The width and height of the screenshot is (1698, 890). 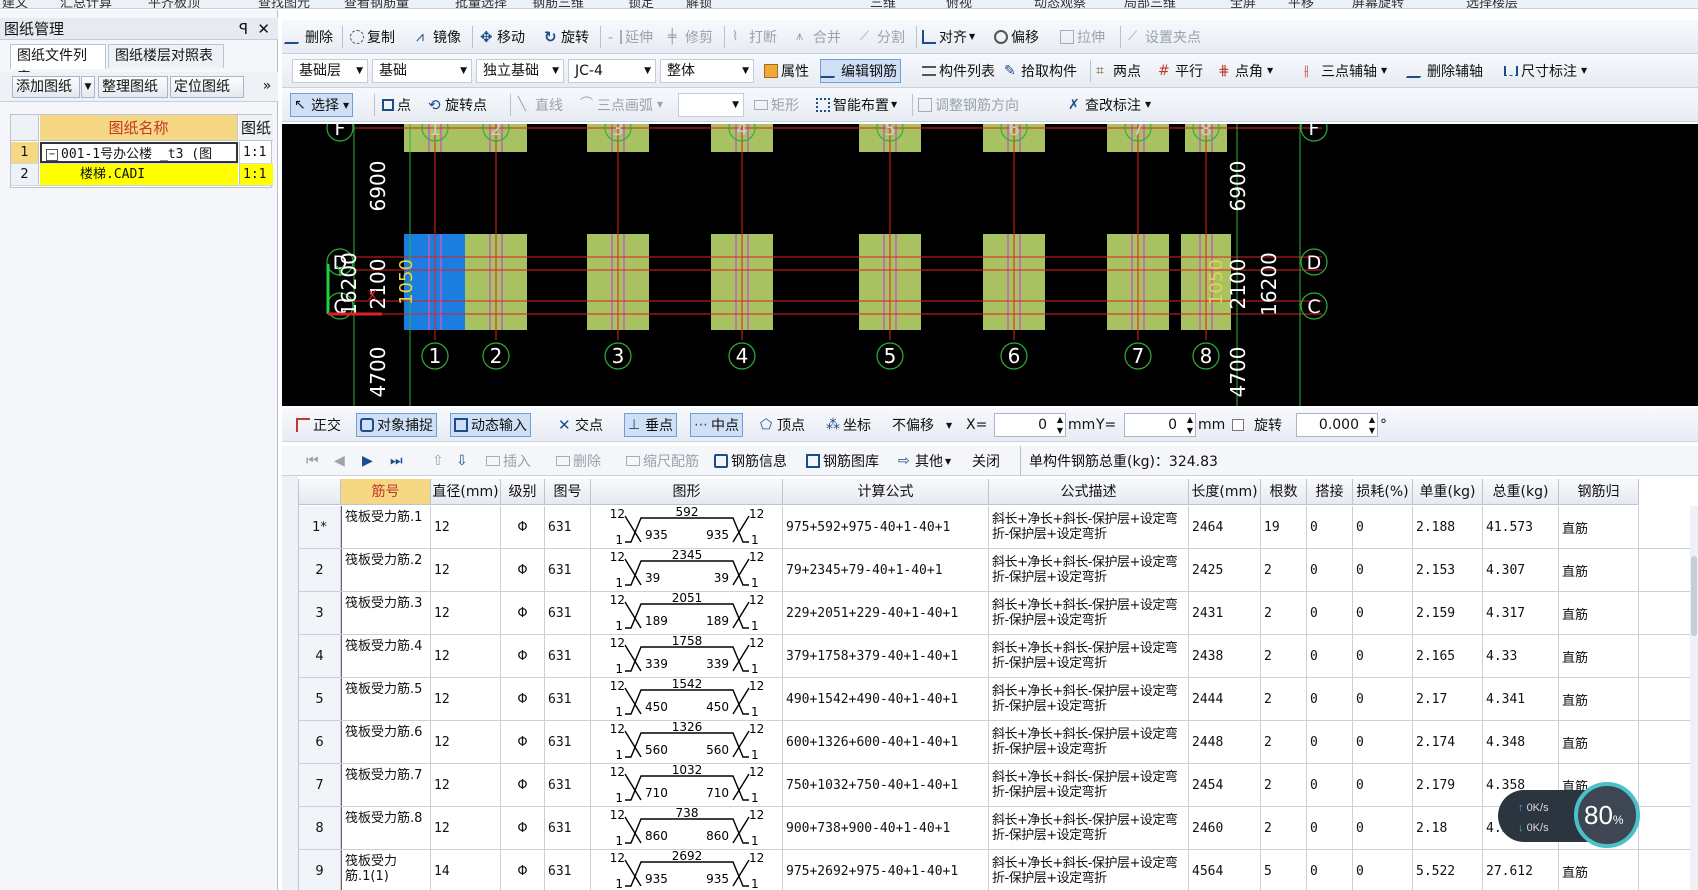 I want to click on component-list-button: 构件列表, so click(x=958, y=70).